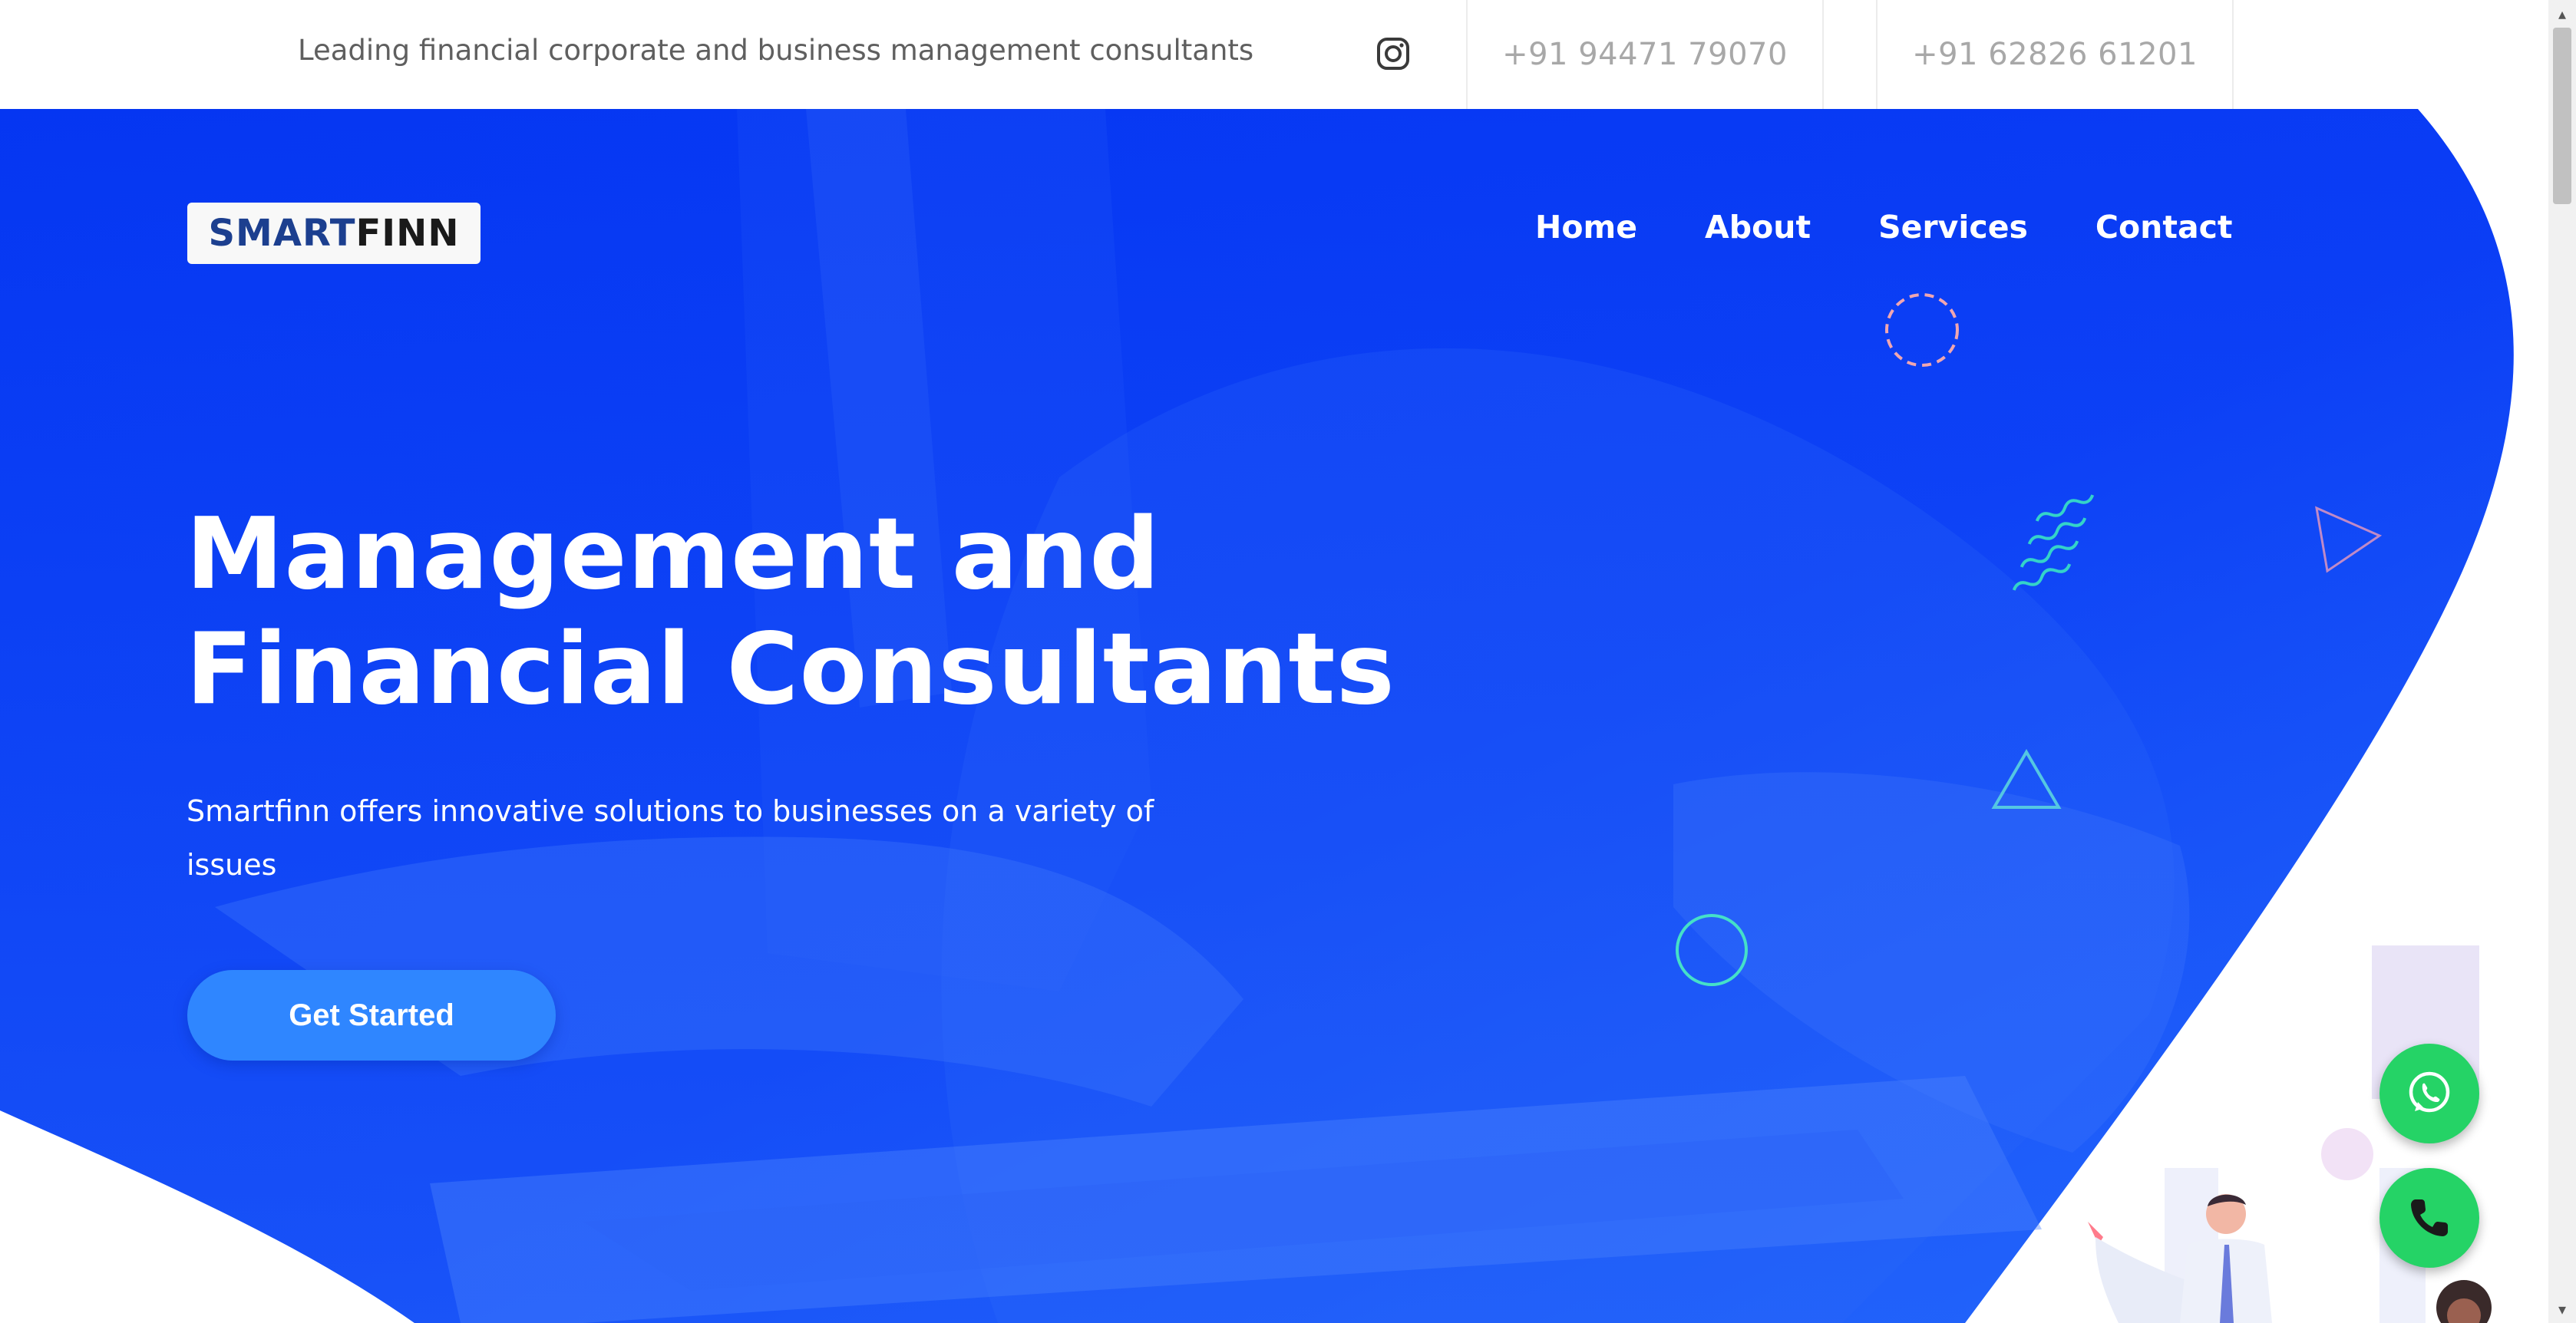  Describe the element at coordinates (2562, 1309) in the screenshot. I see `scroll-down-arrow-icon: ▾` at that location.